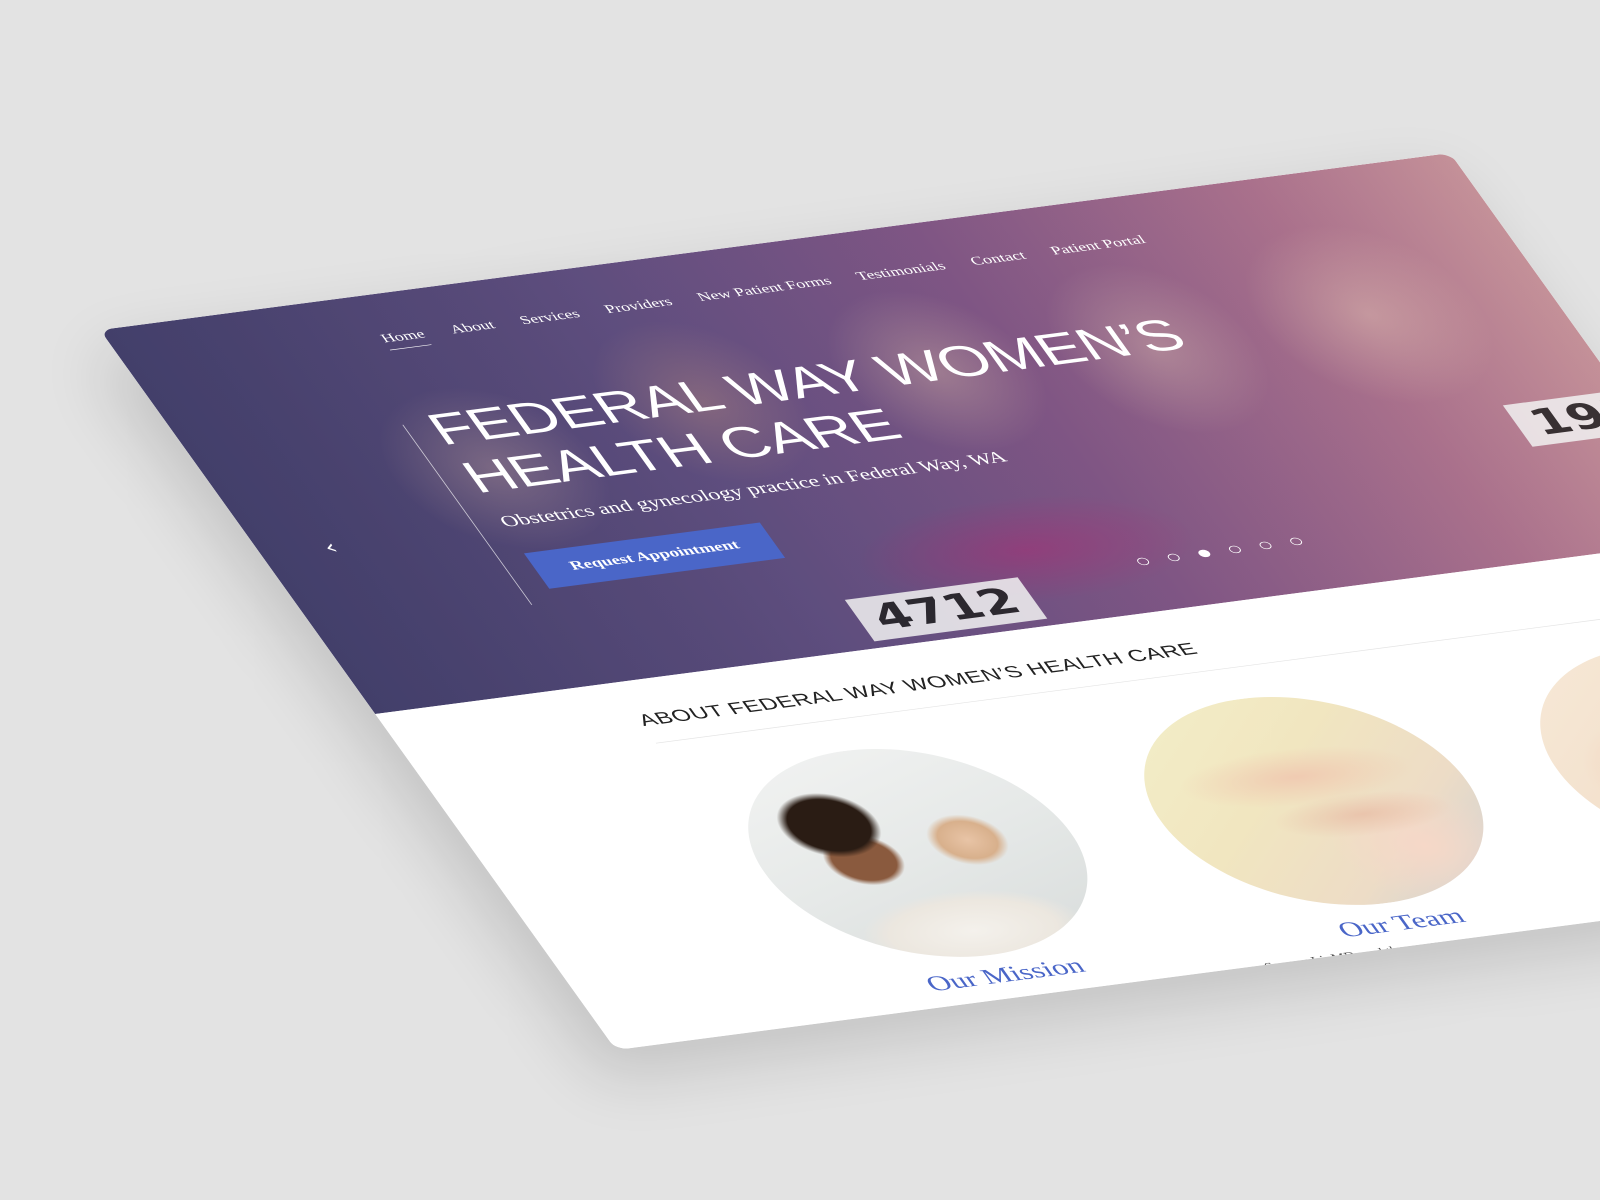  I want to click on card-image, so click(1541, 749).